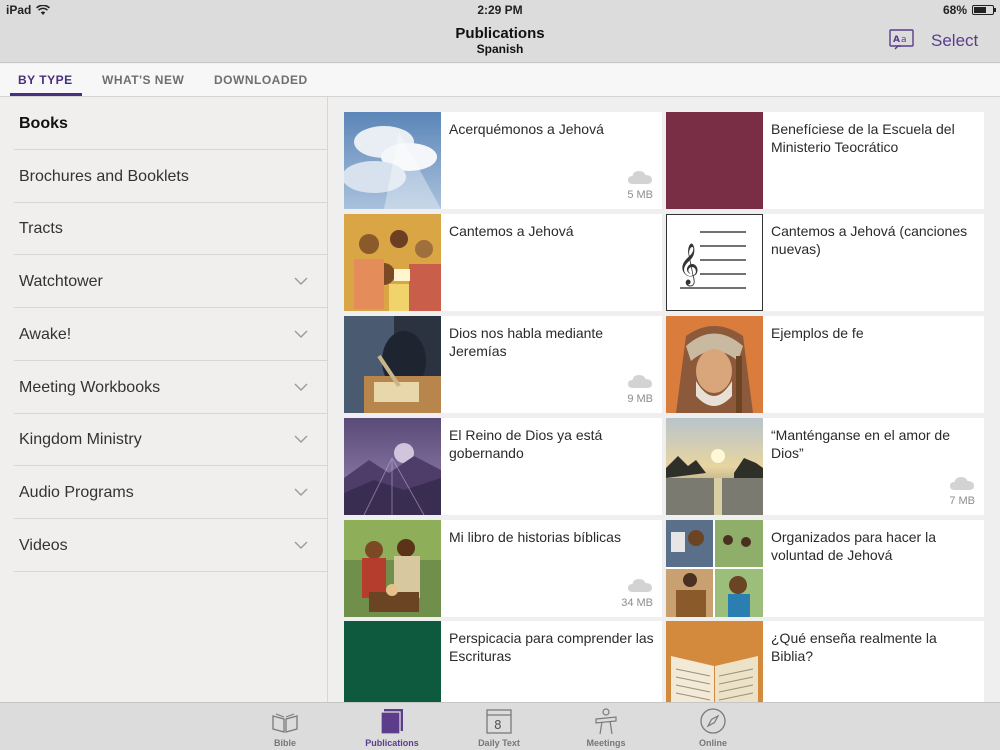 This screenshot has width=1000, height=750. What do you see at coordinates (825, 262) in the screenshot?
I see `publication-card: 𝄞 Cantemos a Jehová (canciones nuevas)` at bounding box center [825, 262].